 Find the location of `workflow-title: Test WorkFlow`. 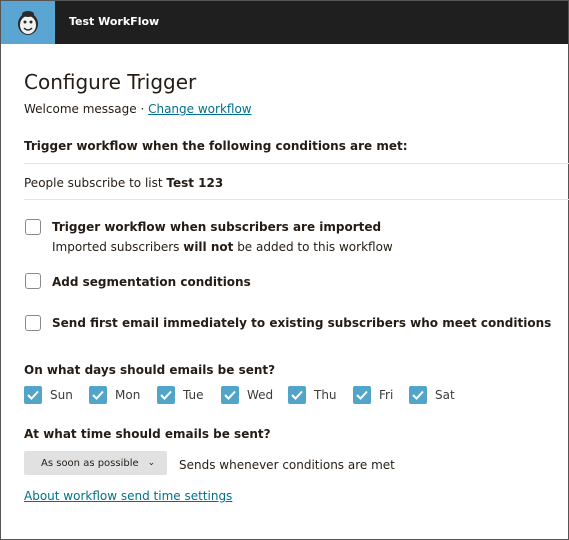

workflow-title: Test WorkFlow is located at coordinates (114, 21).